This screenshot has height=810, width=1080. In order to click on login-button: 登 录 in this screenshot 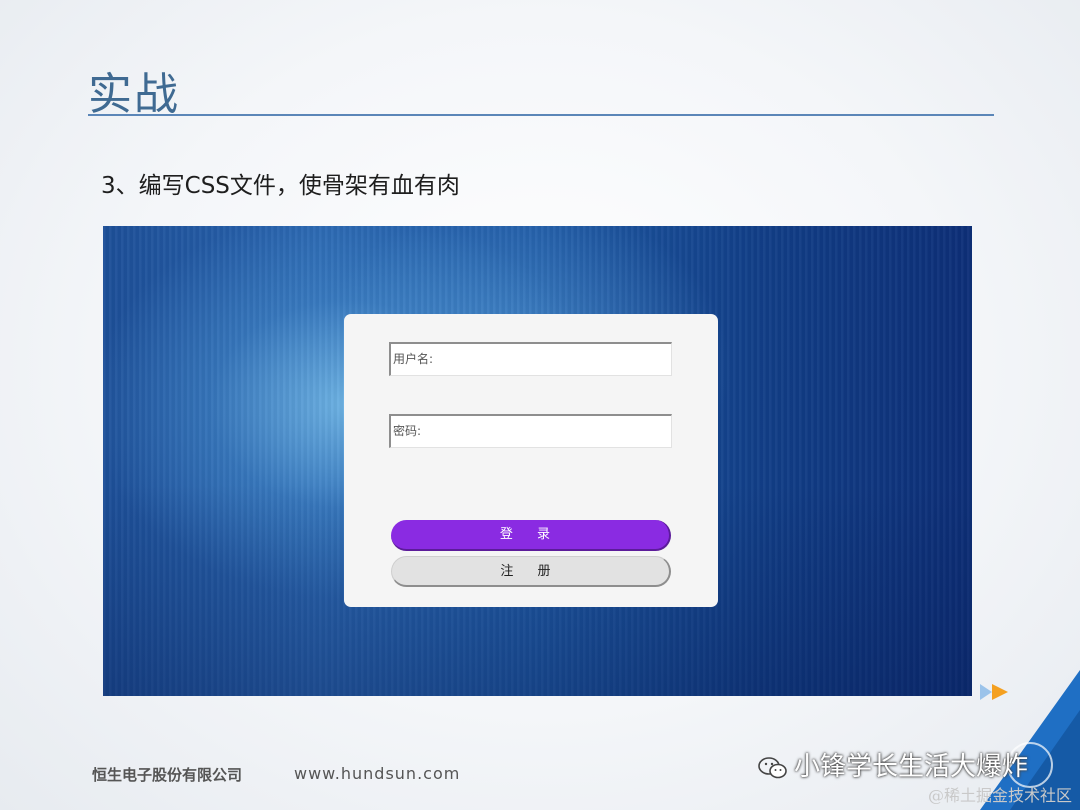, I will do `click(531, 535)`.